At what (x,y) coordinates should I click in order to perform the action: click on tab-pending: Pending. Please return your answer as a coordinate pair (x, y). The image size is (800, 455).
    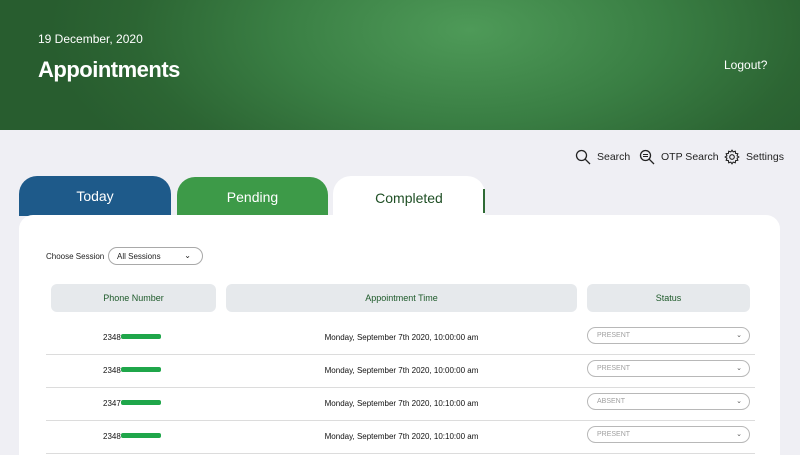
    Looking at the image, I should click on (252, 197).